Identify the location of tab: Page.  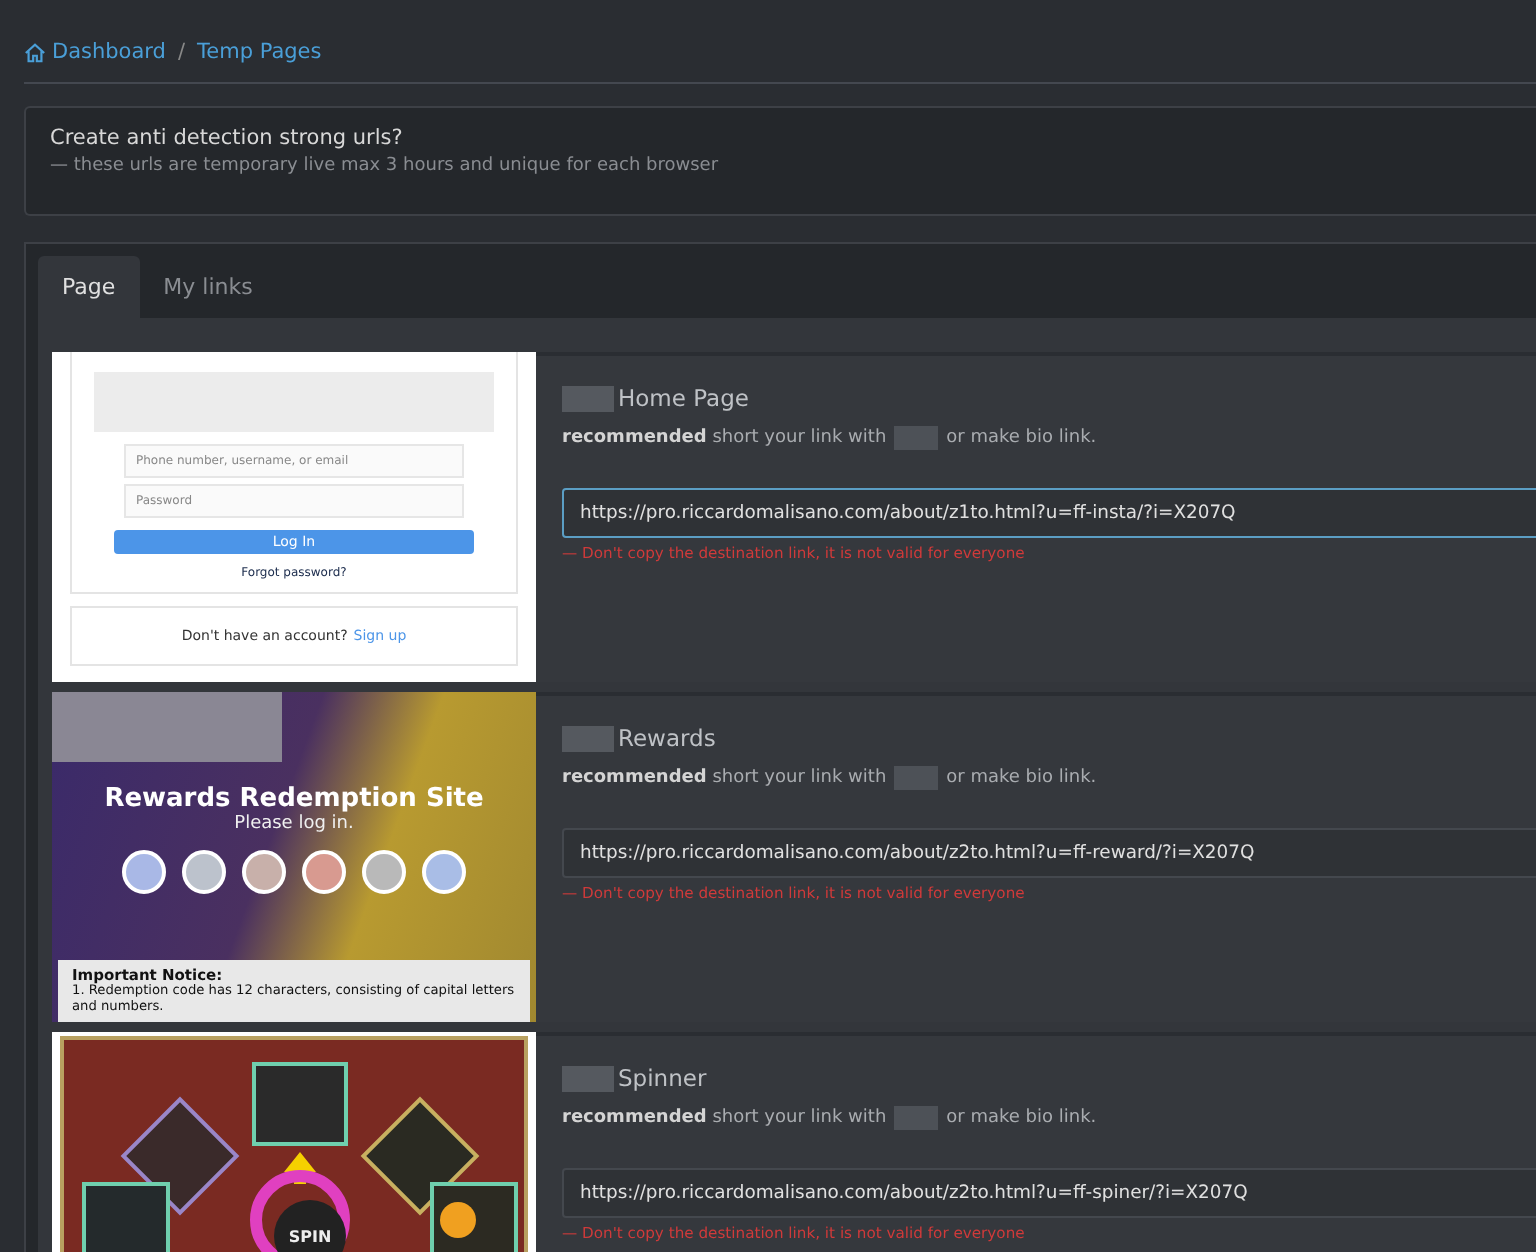
(89, 287).